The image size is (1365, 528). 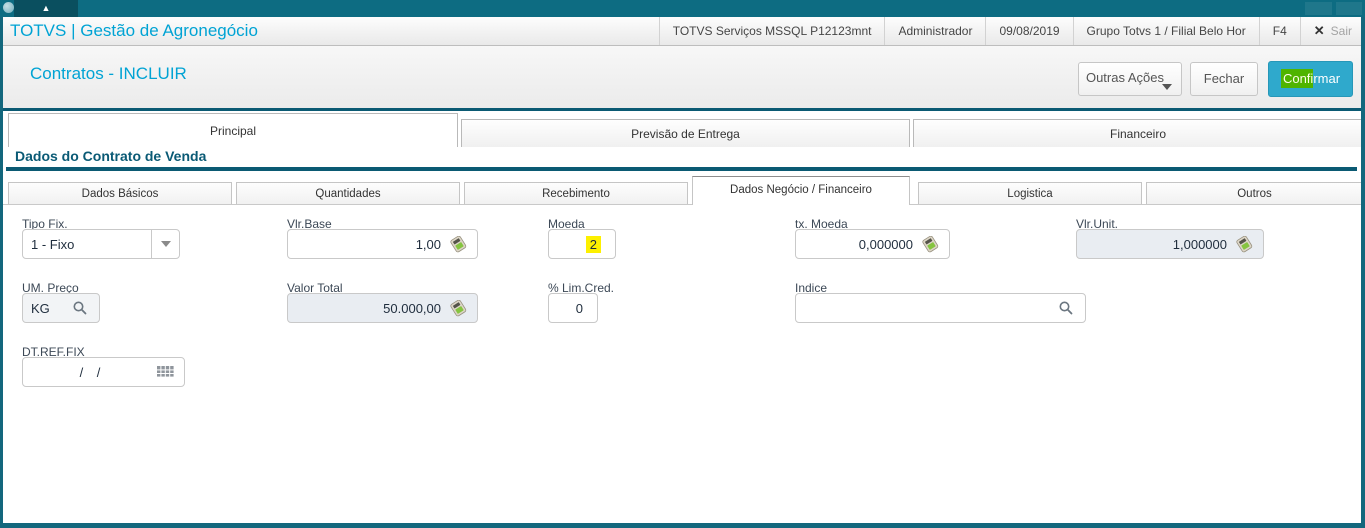 I want to click on close-button: Fechar, so click(x=1224, y=79).